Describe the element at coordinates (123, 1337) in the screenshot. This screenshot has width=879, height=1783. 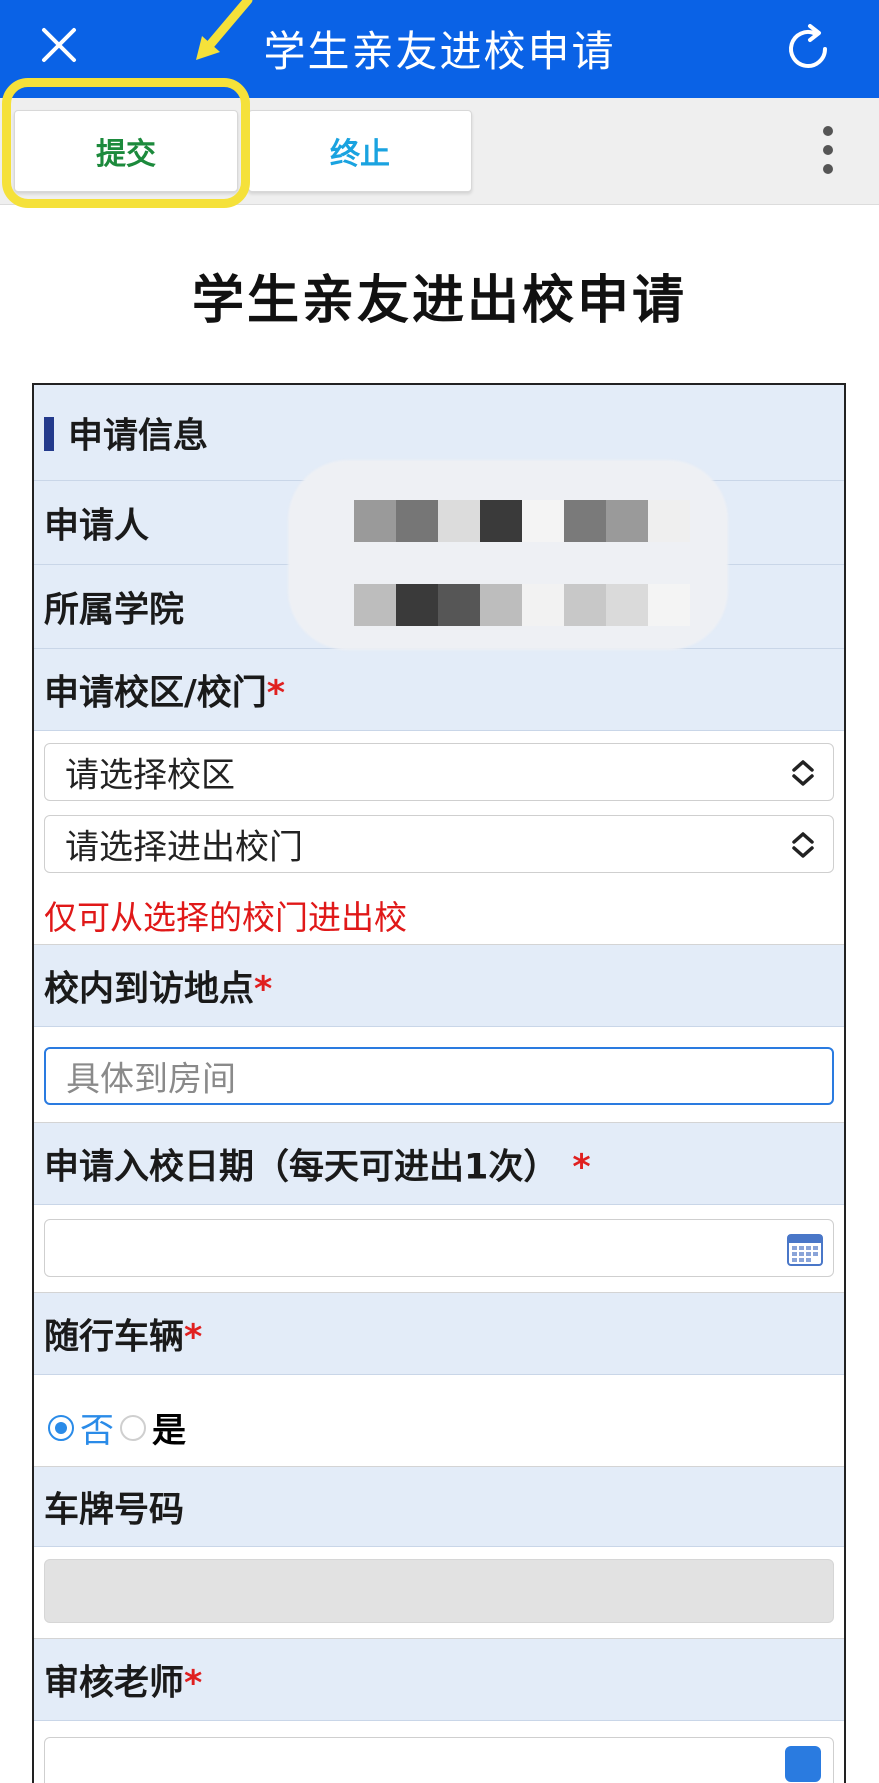
I see `vehicle-label: 随行车辆*` at that location.